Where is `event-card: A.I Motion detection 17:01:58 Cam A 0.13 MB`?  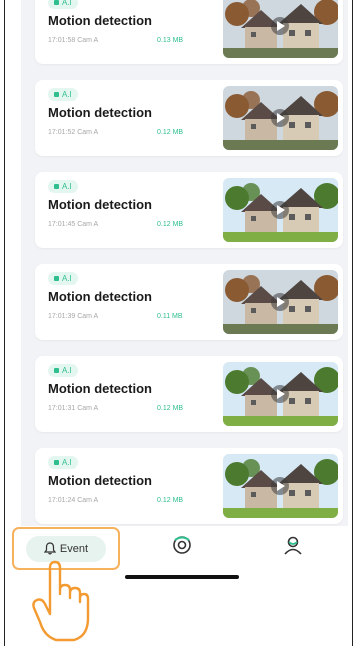 event-card: A.I Motion detection 17:01:58 Cam A 0.13 MB is located at coordinates (189, 32).